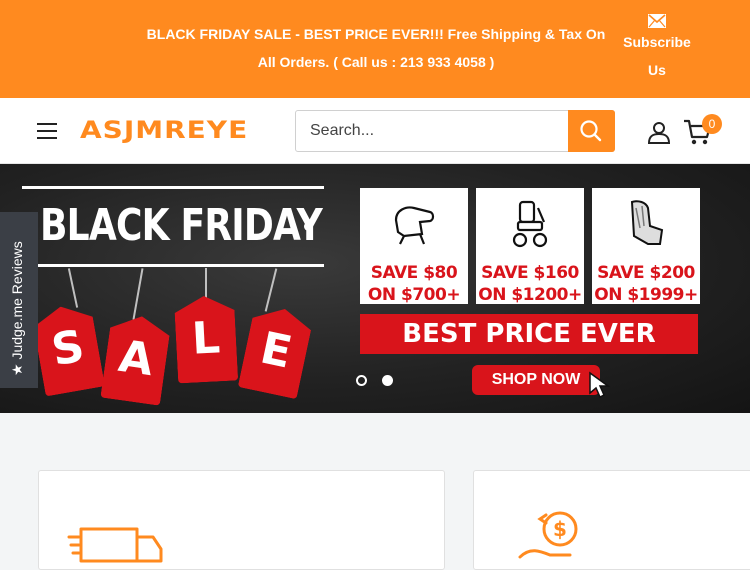 The height and width of the screenshot is (570, 750). Describe the element at coordinates (646, 284) in the screenshot. I see `promo-text-3: SAVE $200 ON $1999+` at that location.